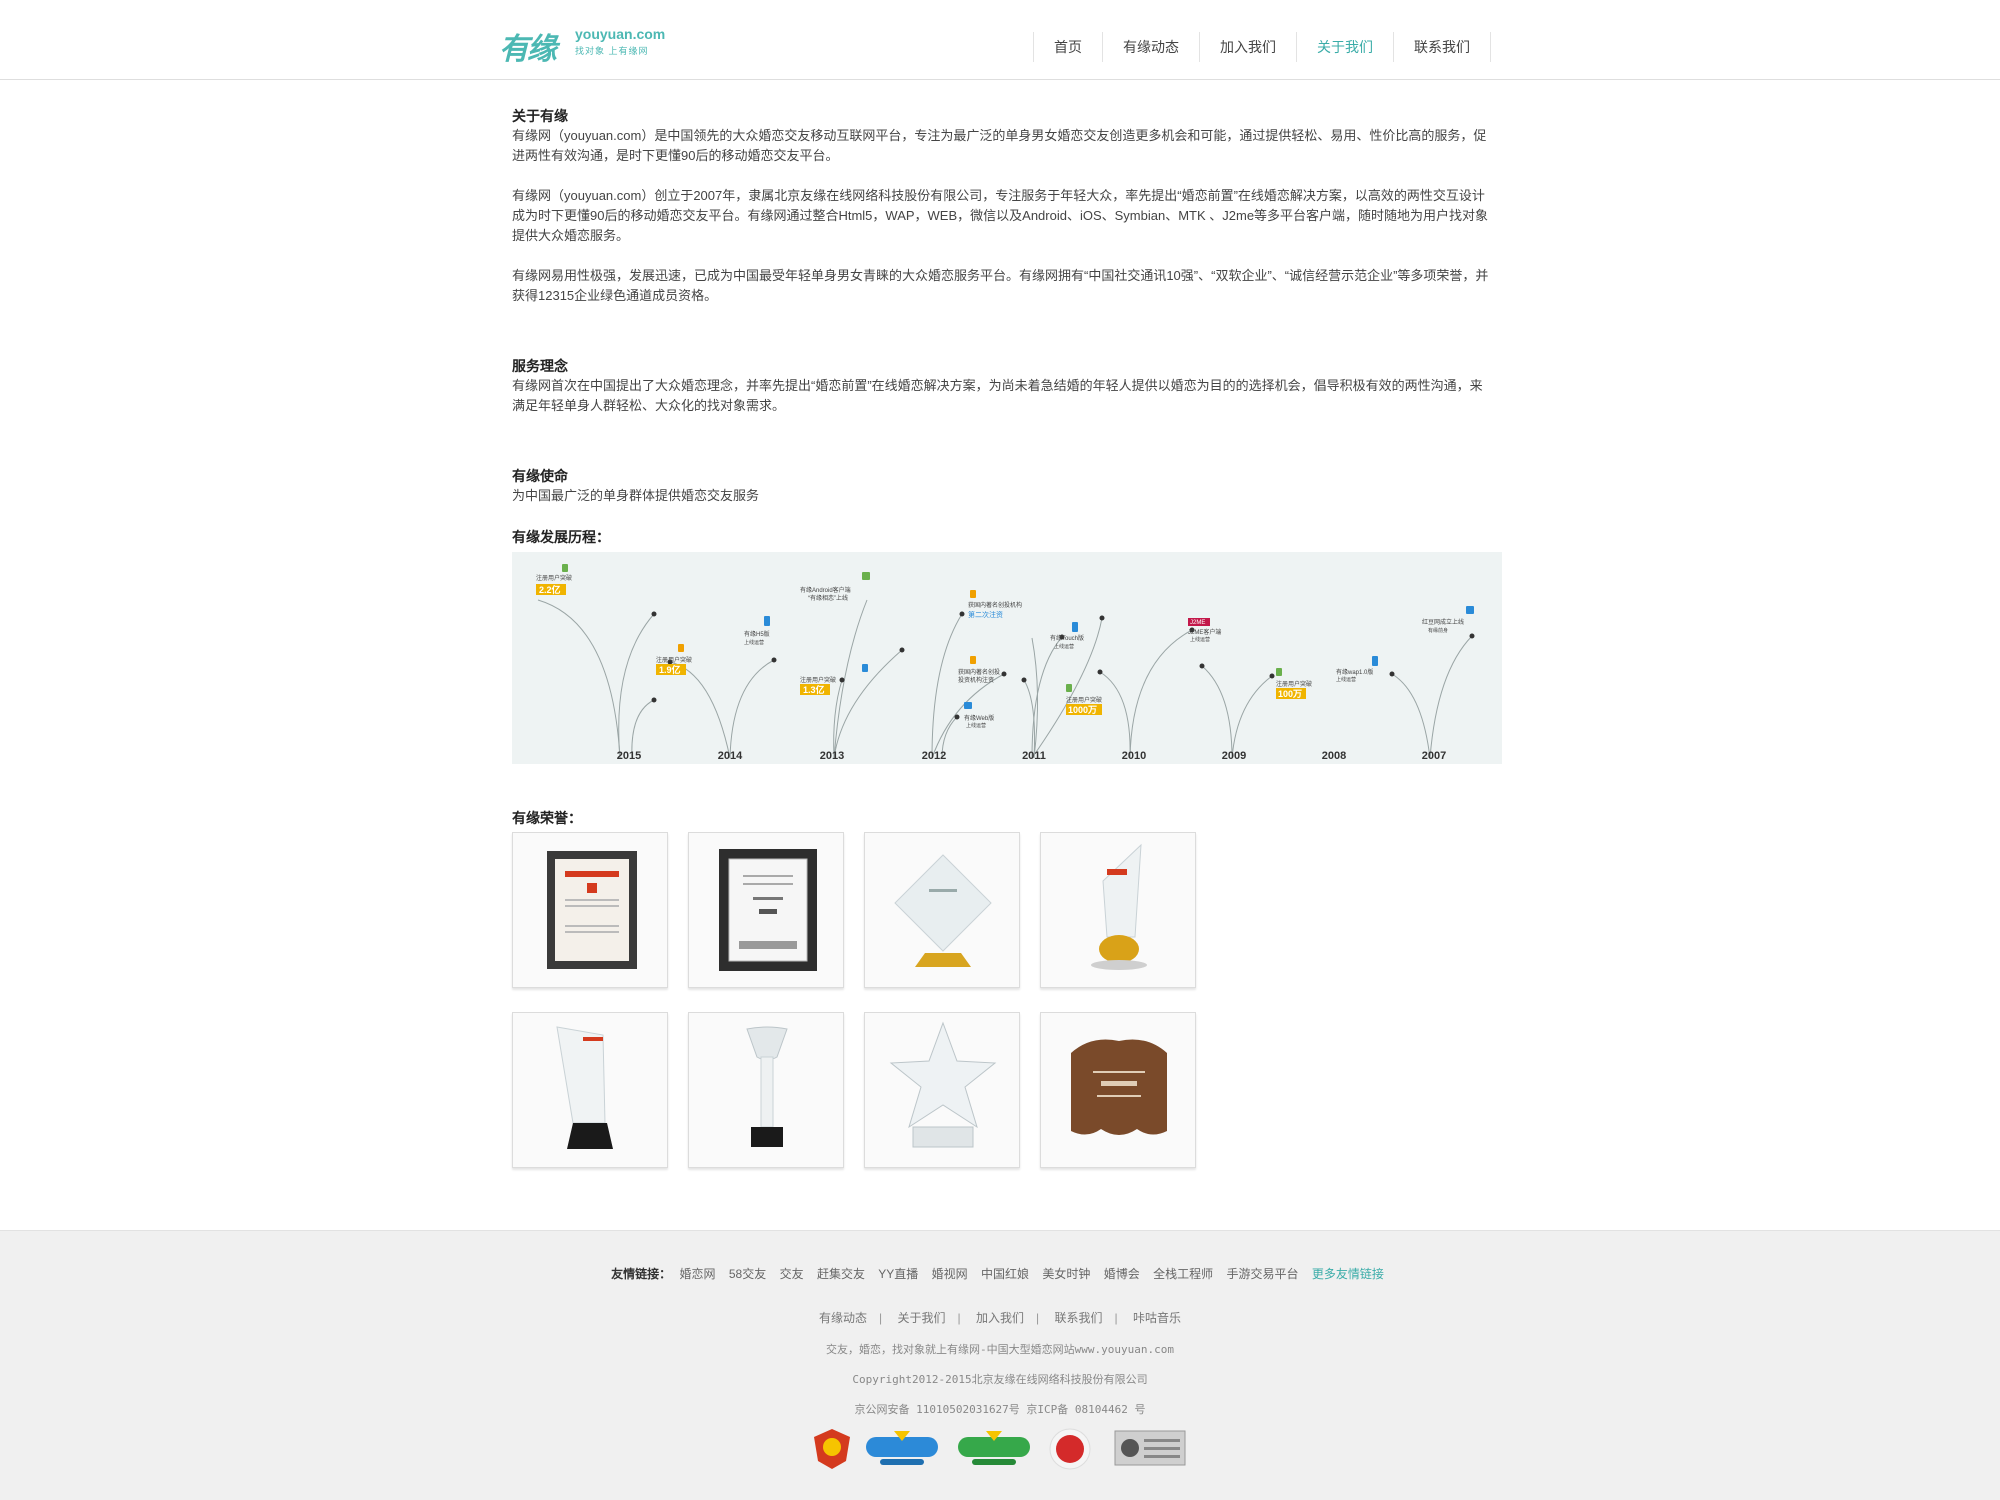 This screenshot has width=2000, height=1500. I want to click on friend-link: 赶集交友, so click(841, 1274).